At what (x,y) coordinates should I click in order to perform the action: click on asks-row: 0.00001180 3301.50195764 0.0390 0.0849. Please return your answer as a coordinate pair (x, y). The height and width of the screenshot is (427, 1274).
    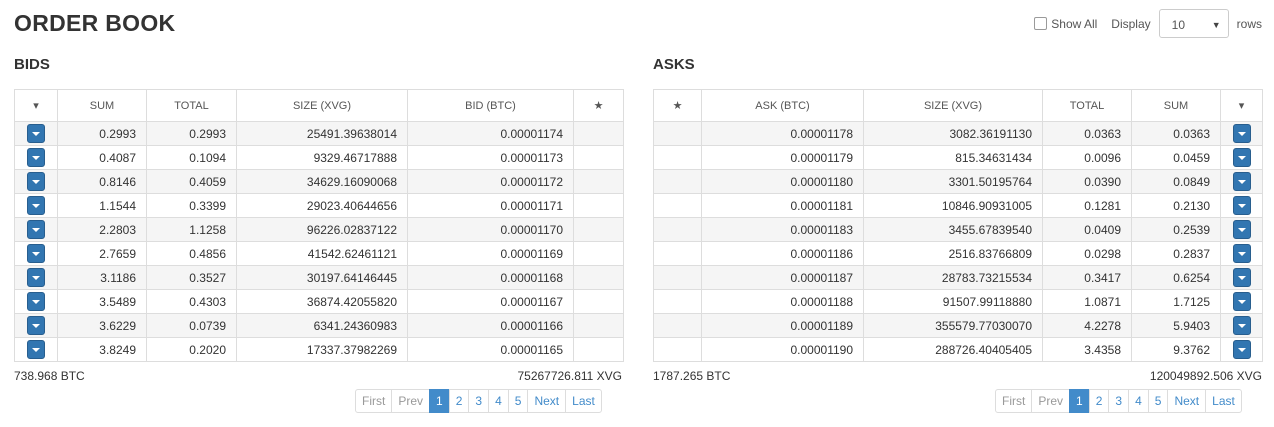
    Looking at the image, I should click on (958, 181).